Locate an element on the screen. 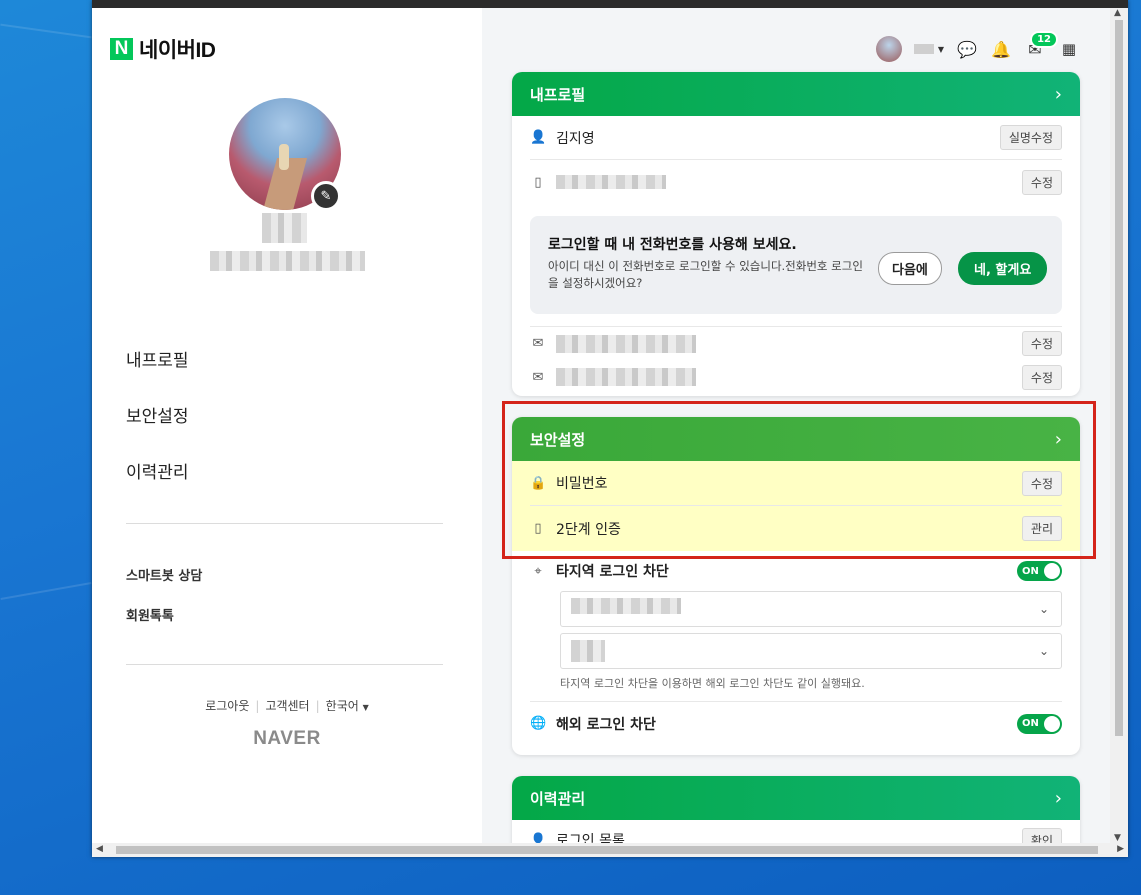  history-card: 이력관리 › 👤 로그인 목록 확인 is located at coordinates (796, 809).